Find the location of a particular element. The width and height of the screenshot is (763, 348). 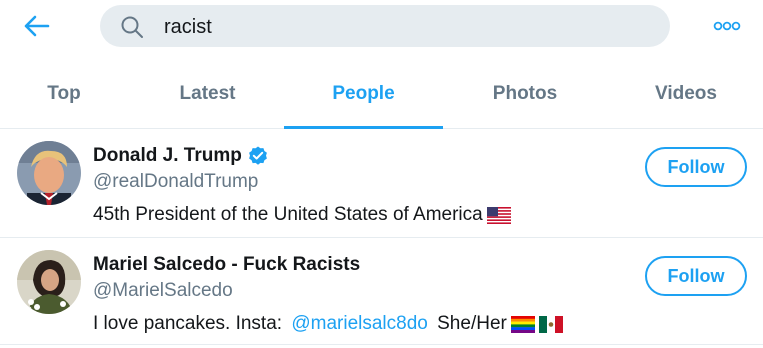

us-flag-icon is located at coordinates (498, 215).